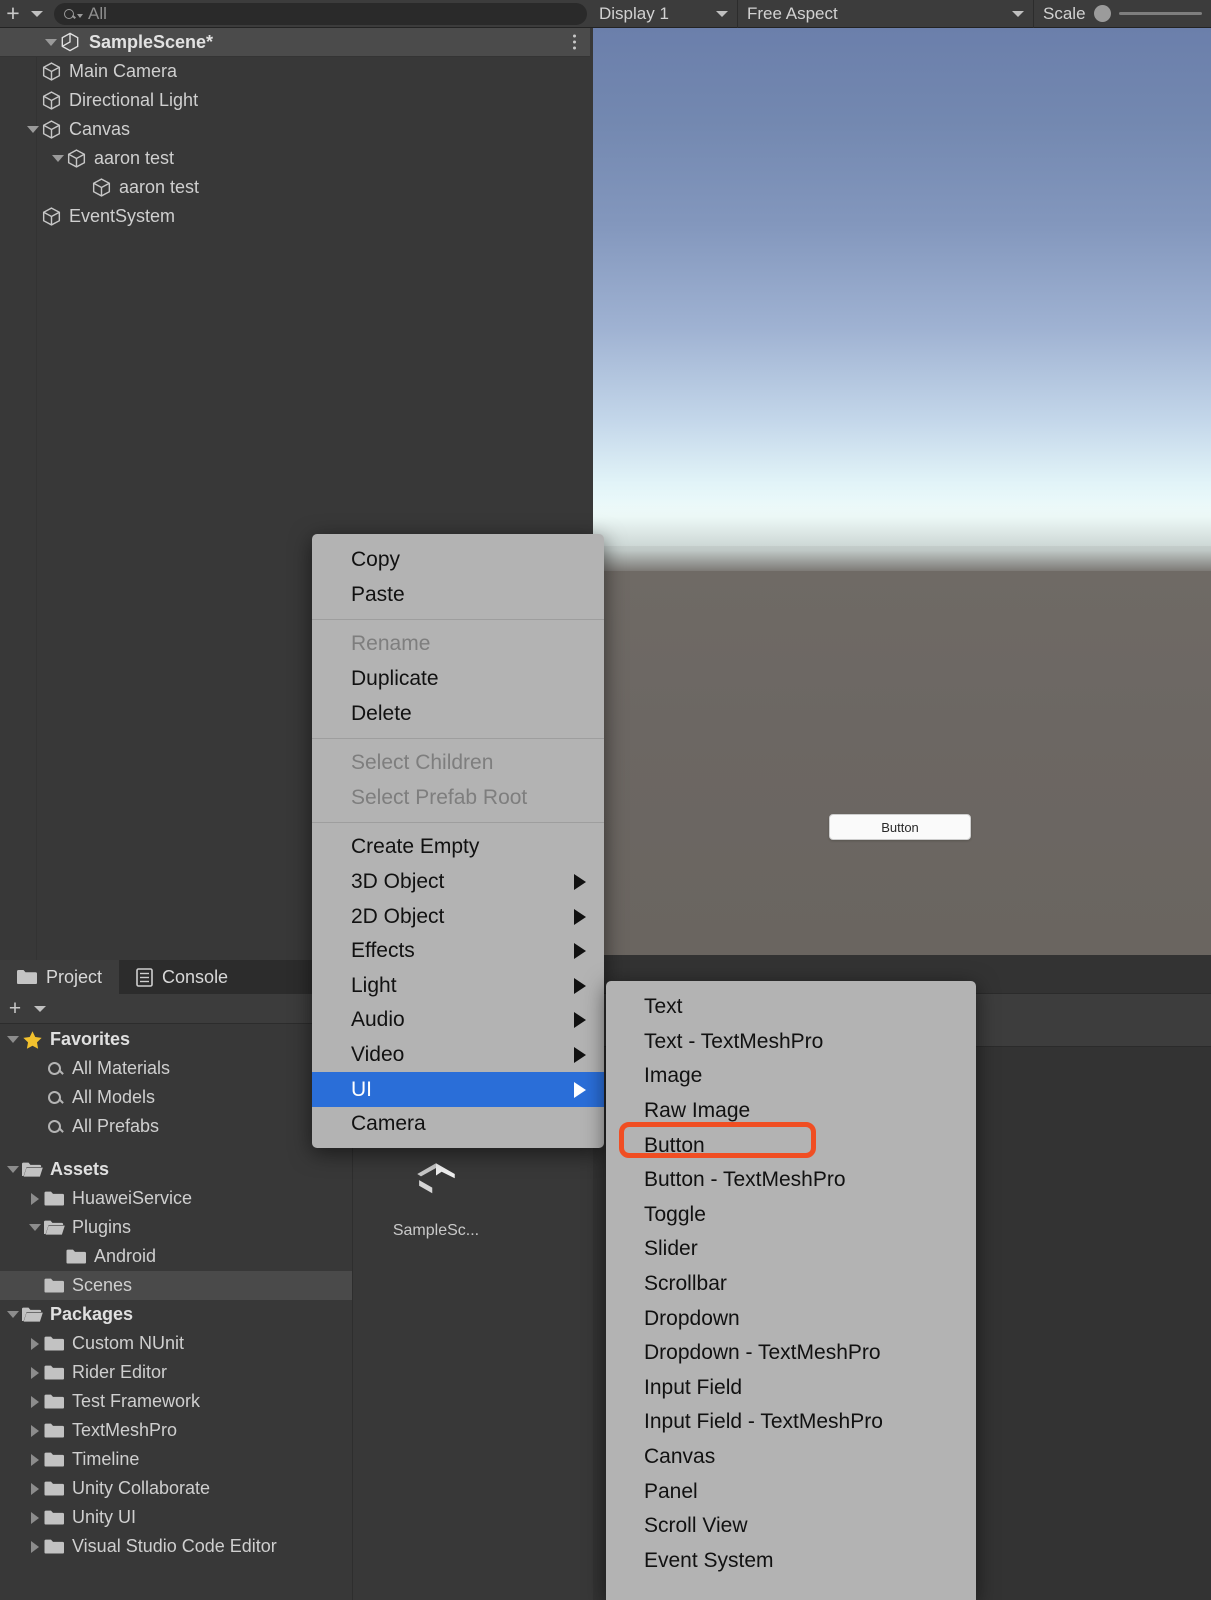 Image resolution: width=1211 pixels, height=1600 pixels. Describe the element at coordinates (458, 882) in the screenshot. I see `context-menu-item-3d-object: 3D Object` at that location.